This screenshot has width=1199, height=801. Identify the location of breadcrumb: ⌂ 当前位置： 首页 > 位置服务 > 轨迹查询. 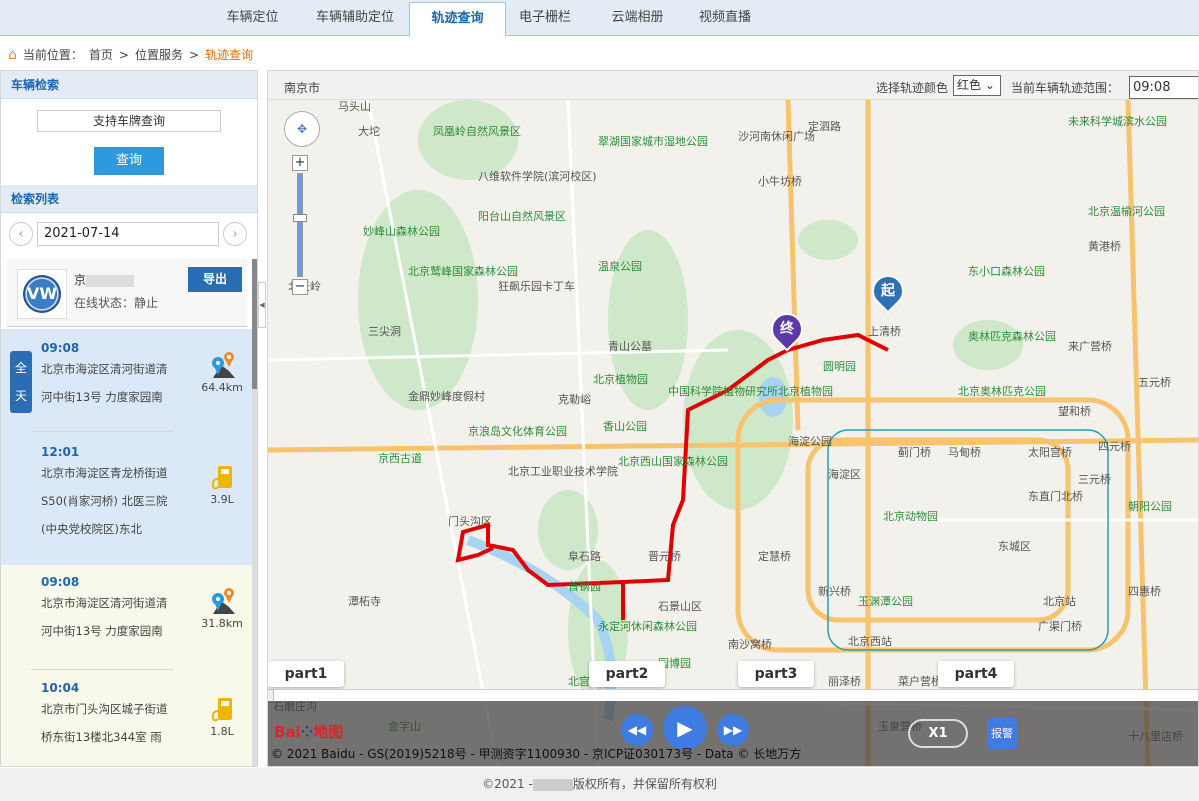
(130, 54).